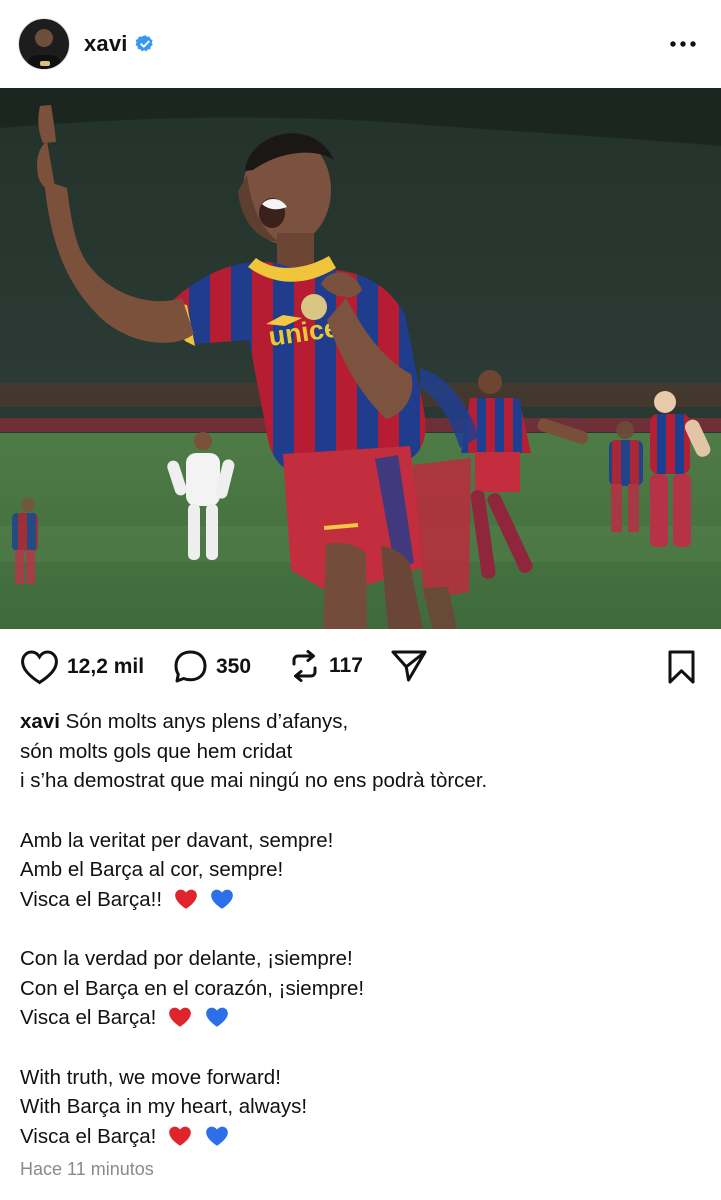 This screenshot has height=1200, width=721. Describe the element at coordinates (156, 751) in the screenshot. I see `caption-line: són molts gols que hem cridat` at that location.